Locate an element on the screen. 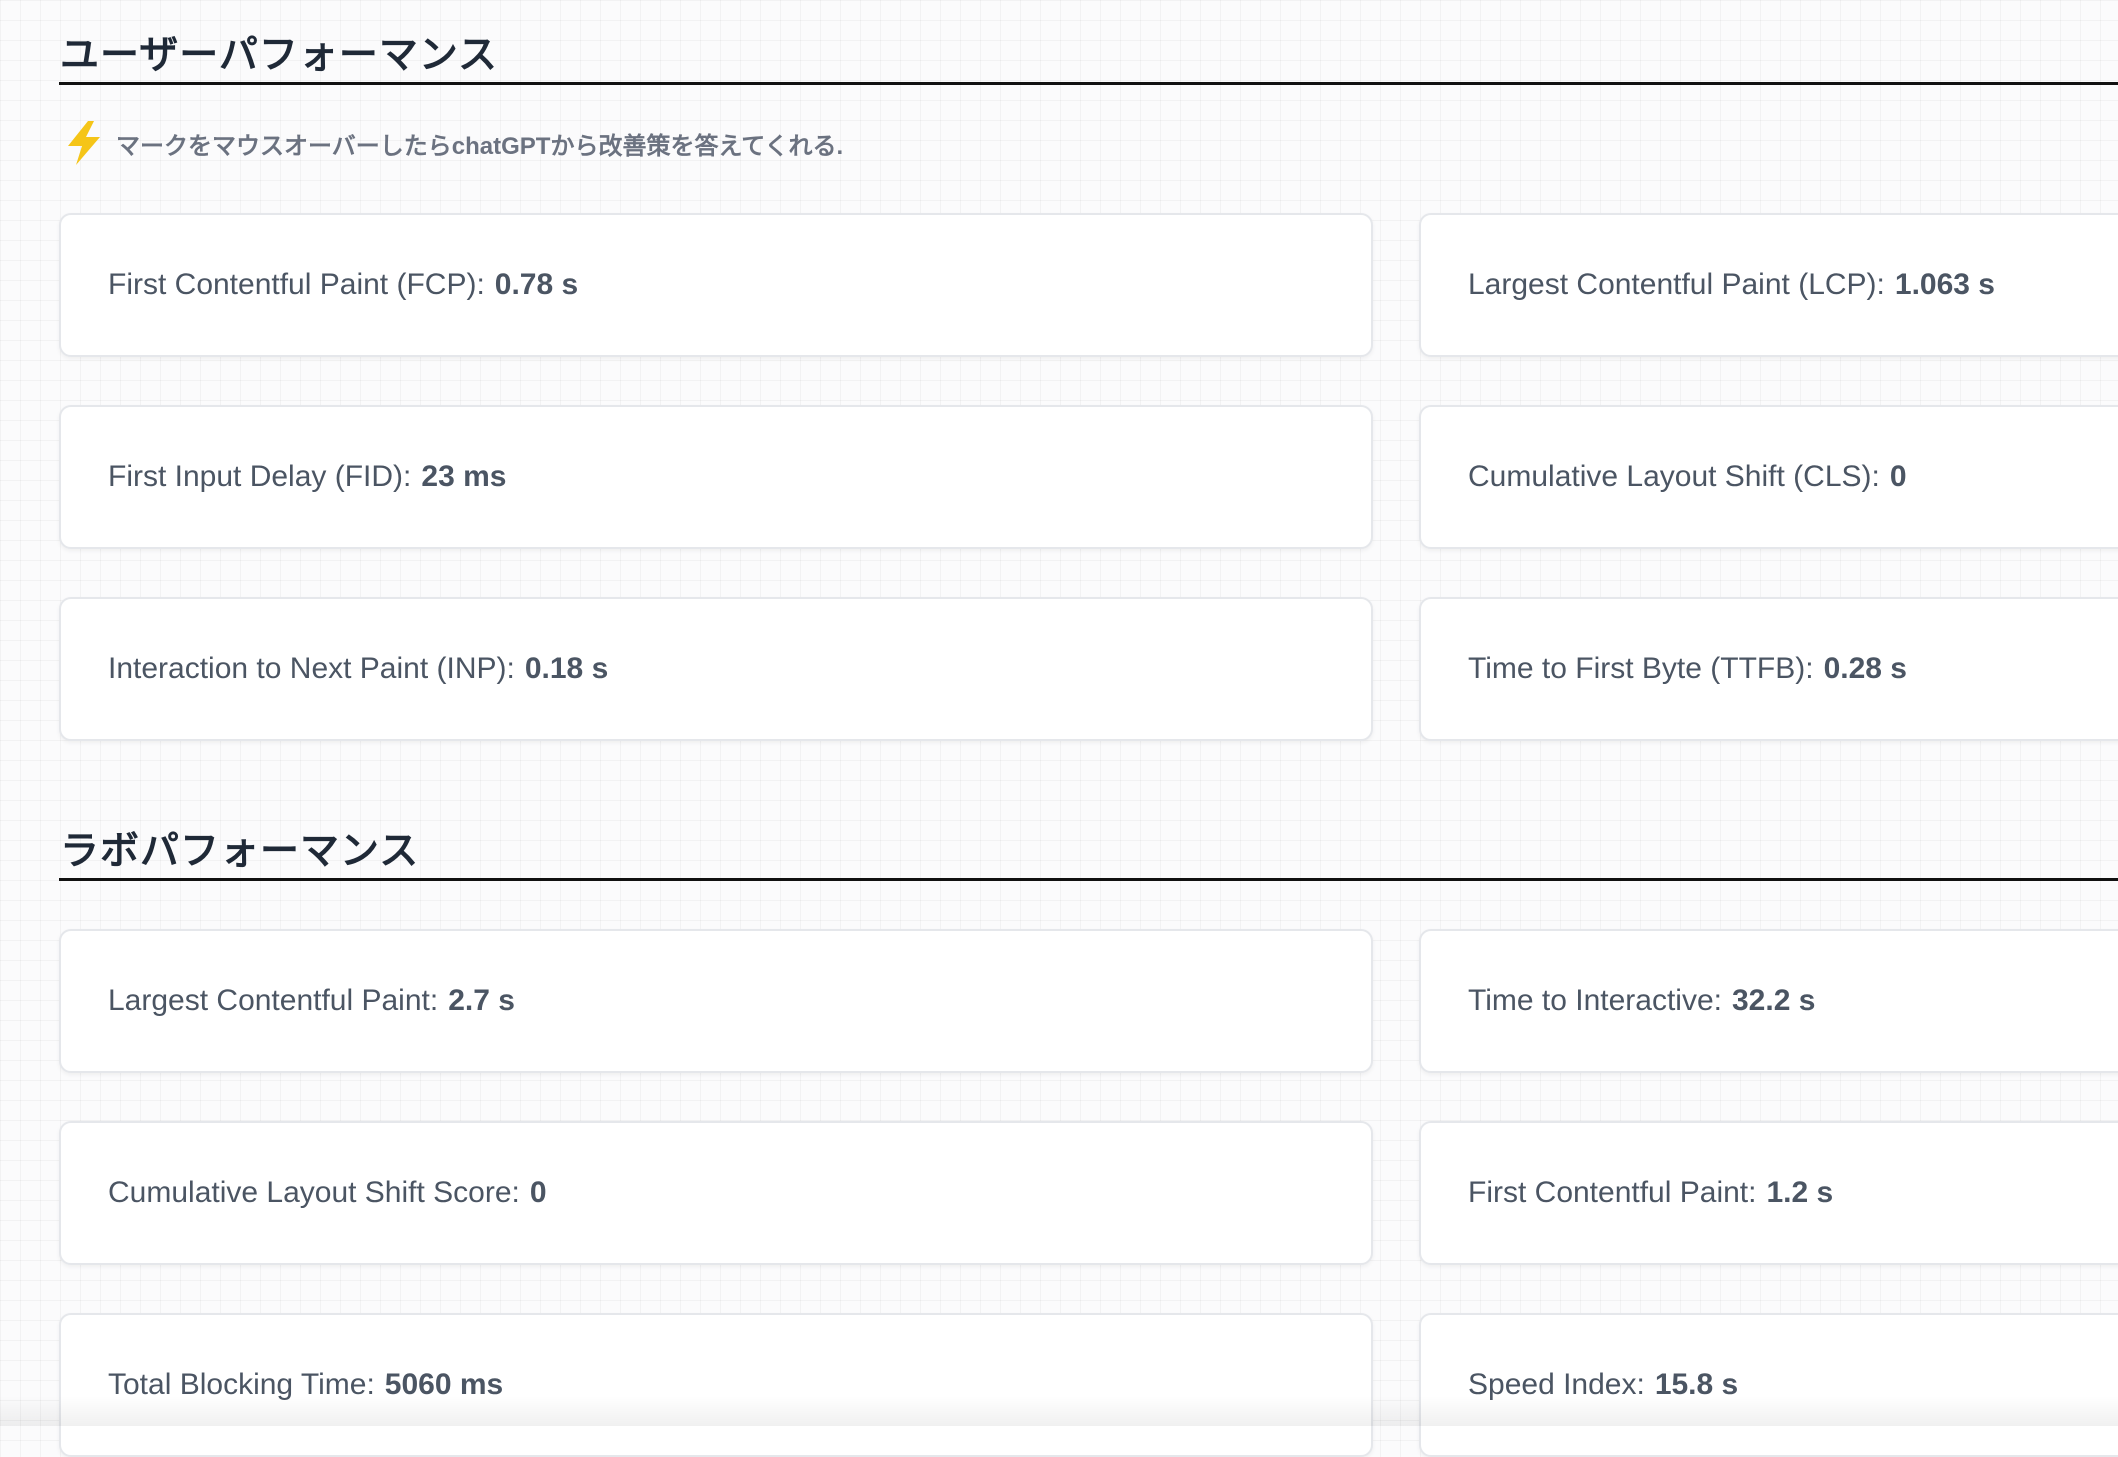 This screenshot has width=2118, height=1457. metric-value: 32.2 s is located at coordinates (1773, 1000).